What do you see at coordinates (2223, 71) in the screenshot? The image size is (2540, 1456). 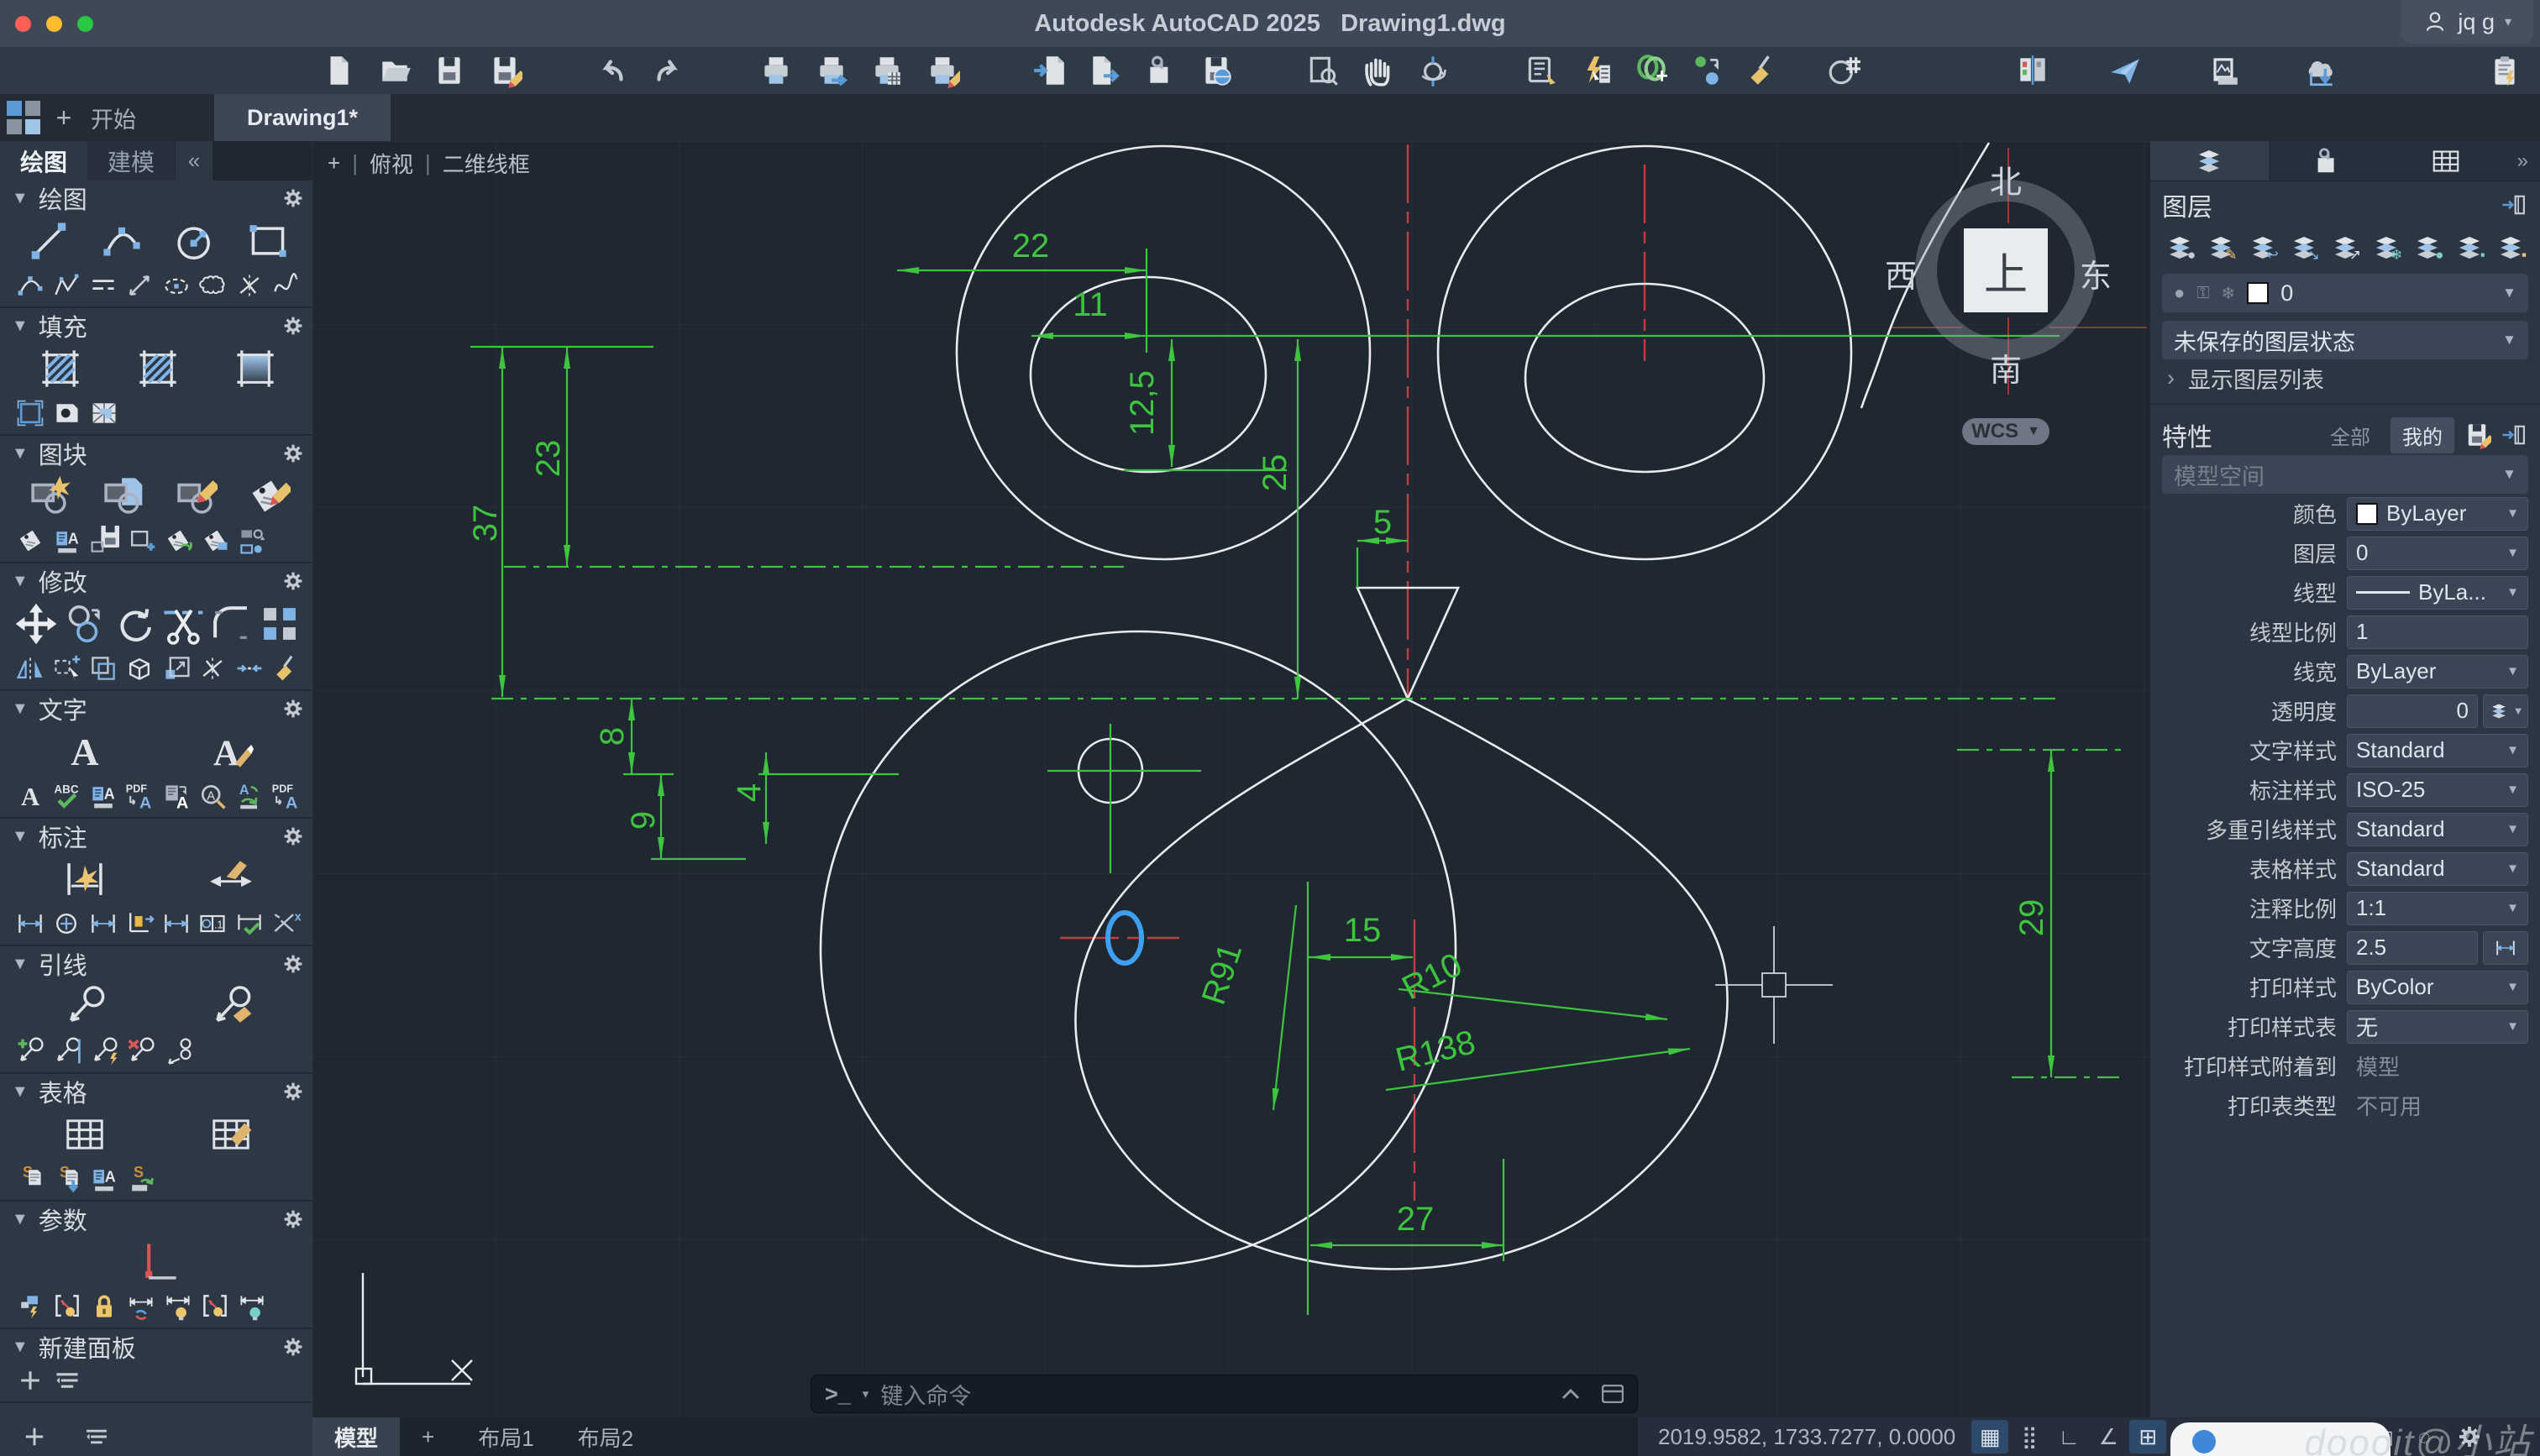 I see `snapshot-button` at bounding box center [2223, 71].